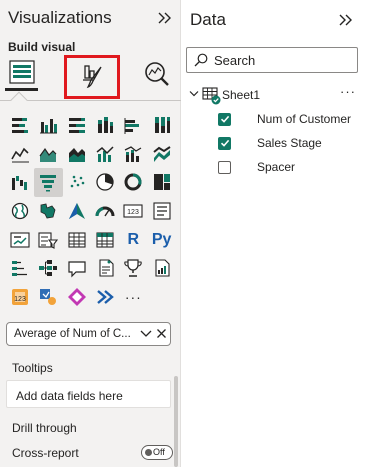 Image resolution: width=366 pixels, height=467 pixels. What do you see at coordinates (133, 182) in the screenshot?
I see `donut-chart-icon` at bounding box center [133, 182].